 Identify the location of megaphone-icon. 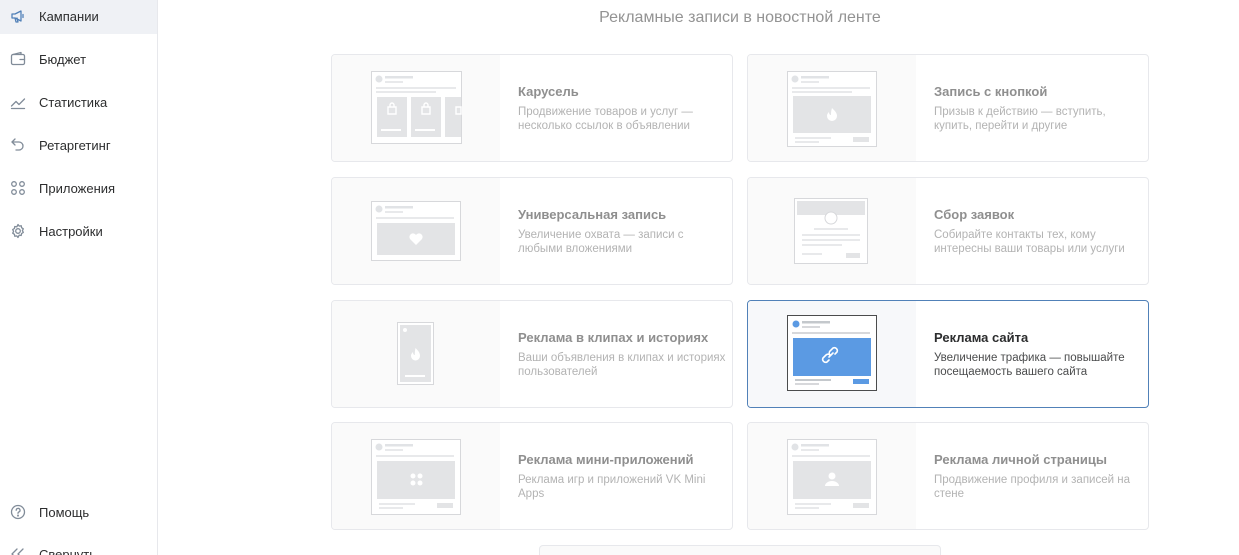
(18, 16).